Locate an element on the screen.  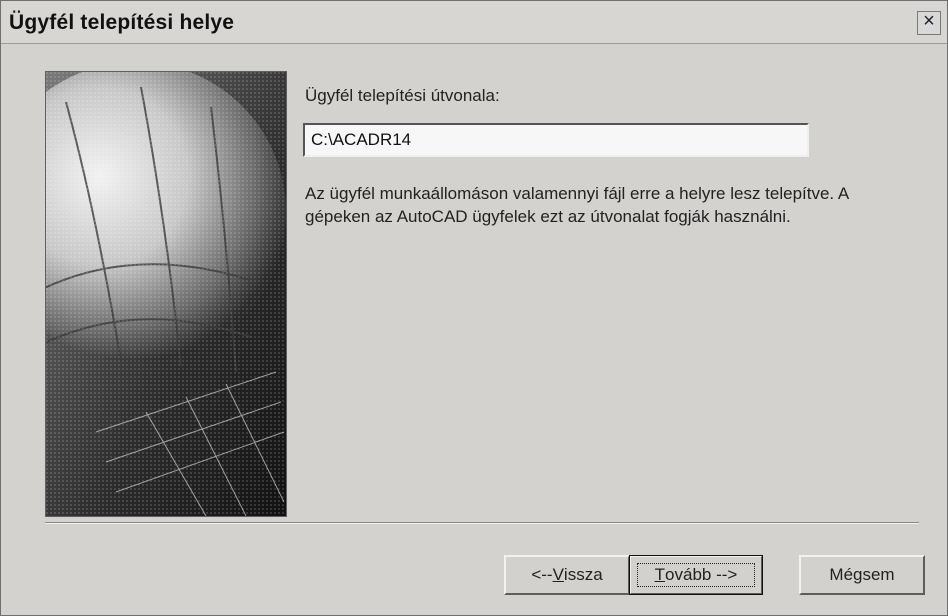
next-button: Tovább --> is located at coordinates (696, 575).